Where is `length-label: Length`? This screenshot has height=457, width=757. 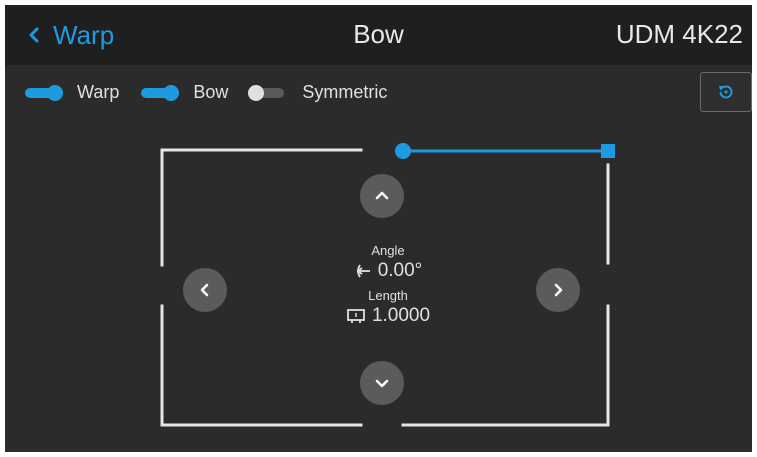
length-label: Length is located at coordinates (388, 295).